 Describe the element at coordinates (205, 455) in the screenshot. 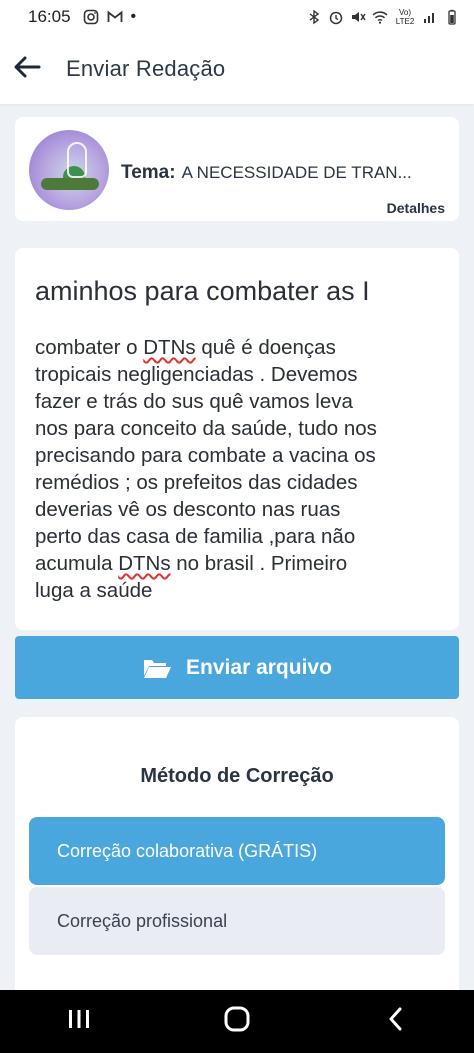

I see `essay-text: precisando para combate a vacina os` at that location.